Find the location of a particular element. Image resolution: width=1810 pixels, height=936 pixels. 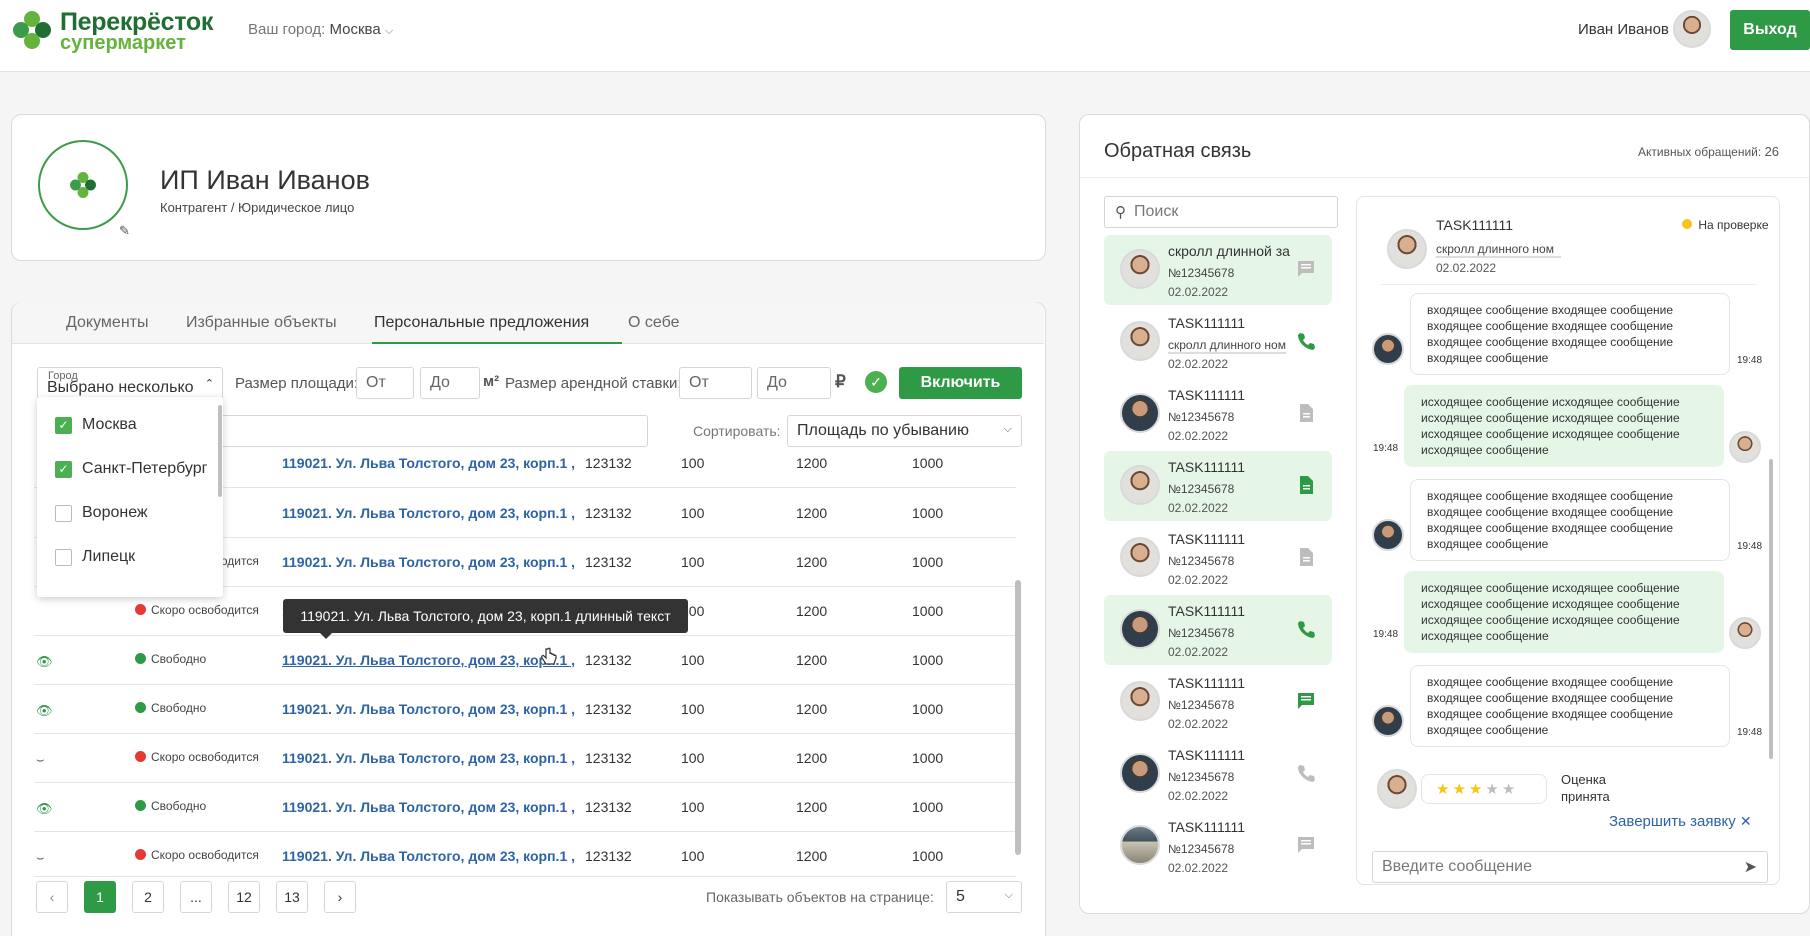

pagination-next: › is located at coordinates (340, 897).